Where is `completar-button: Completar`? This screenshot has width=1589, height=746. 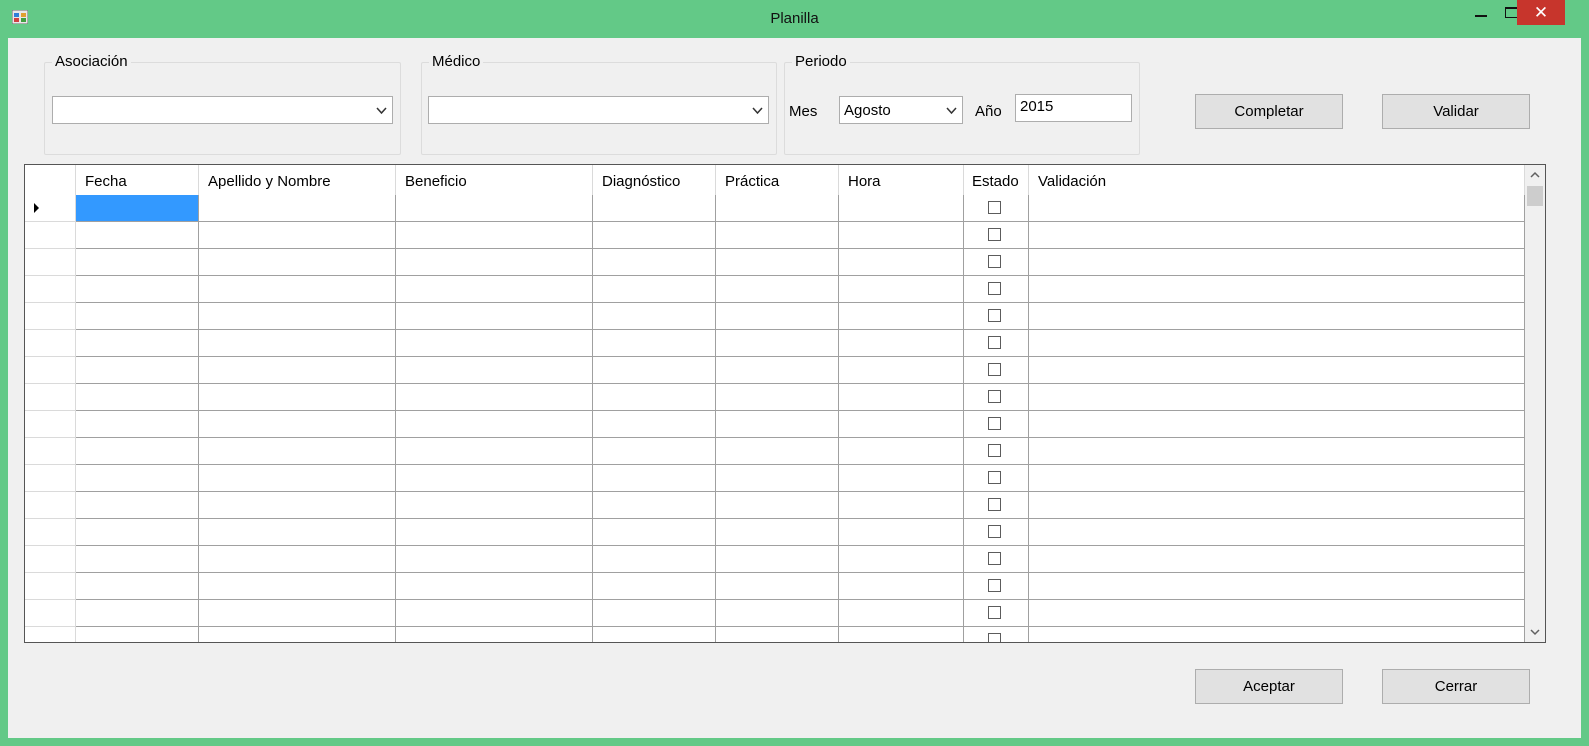
completar-button: Completar is located at coordinates (1269, 111).